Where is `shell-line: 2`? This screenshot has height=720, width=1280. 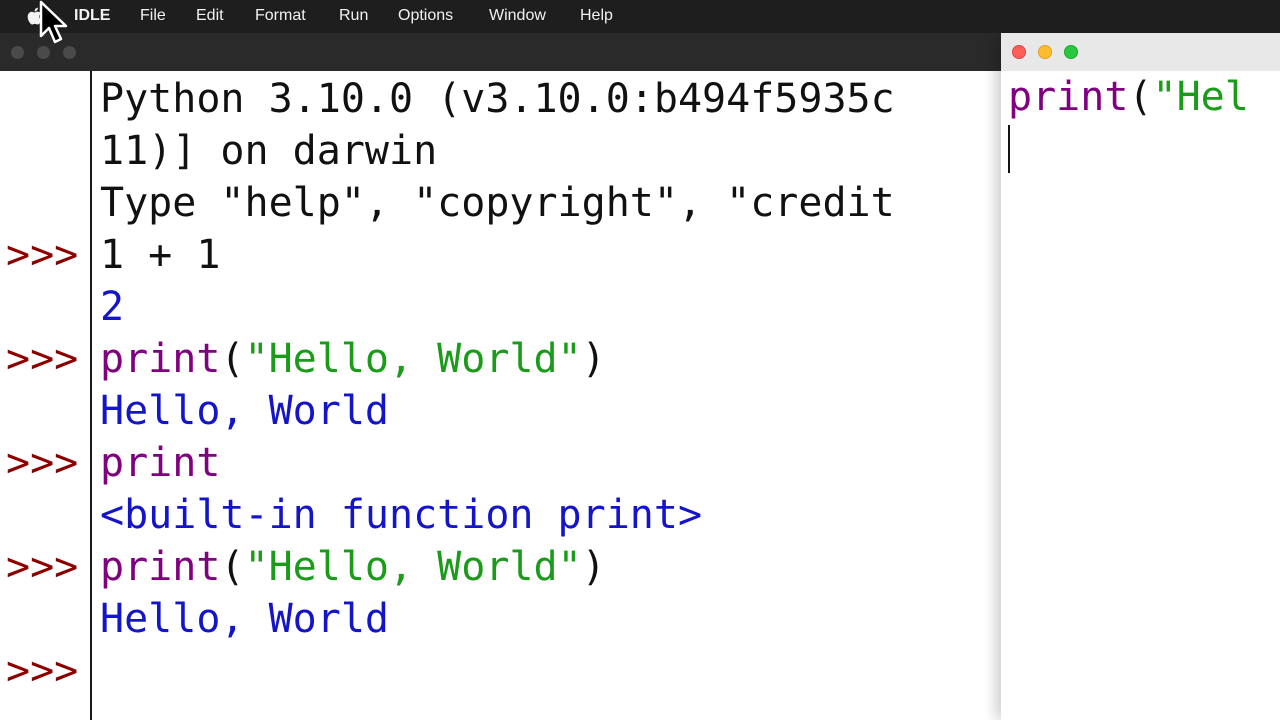
shell-line: 2 is located at coordinates (112, 307).